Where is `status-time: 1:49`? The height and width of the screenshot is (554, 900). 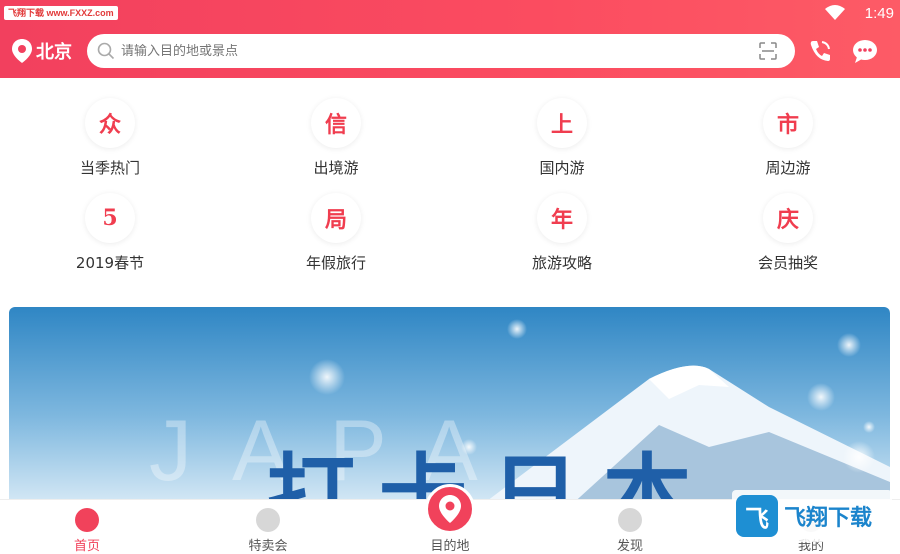 status-time: 1:49 is located at coordinates (879, 13).